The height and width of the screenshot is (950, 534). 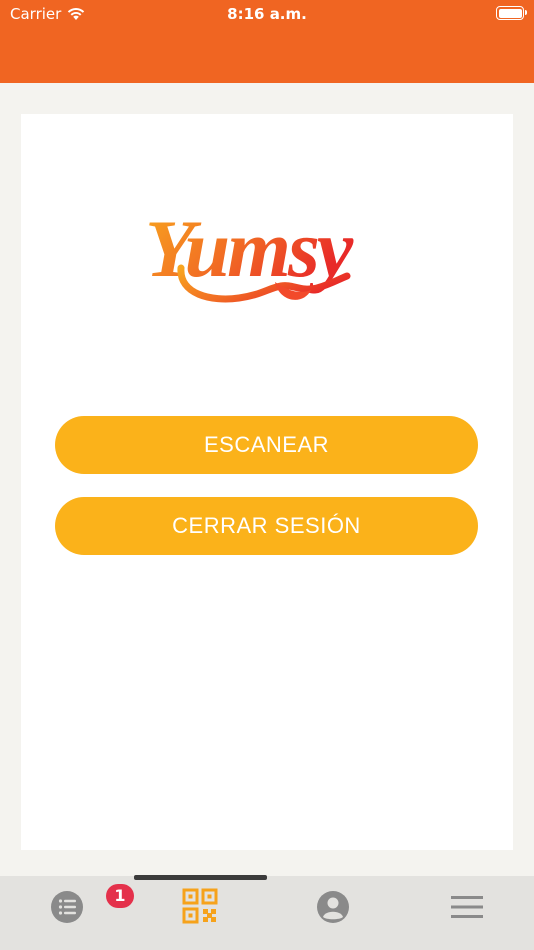 What do you see at coordinates (120, 896) in the screenshot?
I see `orders-badge: 1` at bounding box center [120, 896].